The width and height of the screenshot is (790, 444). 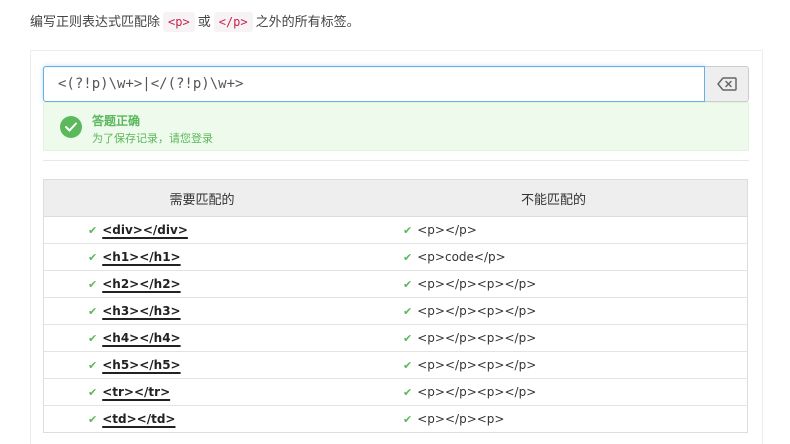 What do you see at coordinates (554, 198) in the screenshot?
I see `header-must-not-match: 不能匹配的` at bounding box center [554, 198].